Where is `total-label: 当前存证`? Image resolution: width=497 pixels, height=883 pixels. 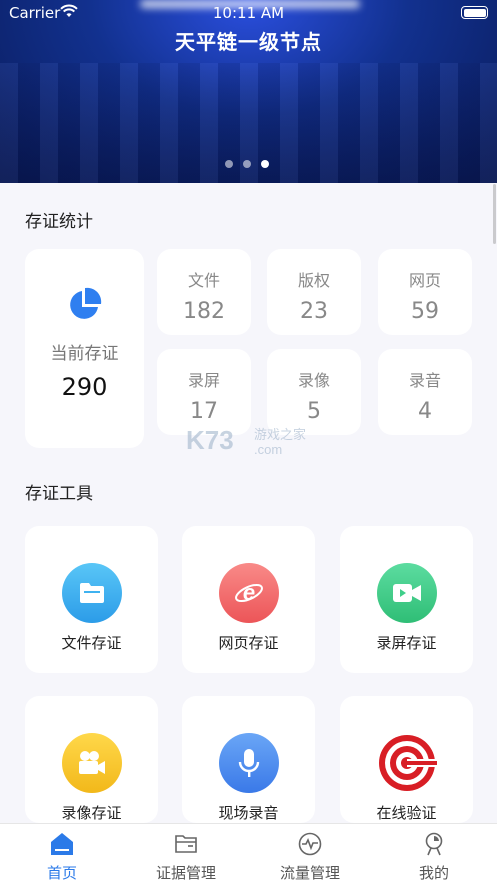 total-label: 当前存证 is located at coordinates (84, 354).